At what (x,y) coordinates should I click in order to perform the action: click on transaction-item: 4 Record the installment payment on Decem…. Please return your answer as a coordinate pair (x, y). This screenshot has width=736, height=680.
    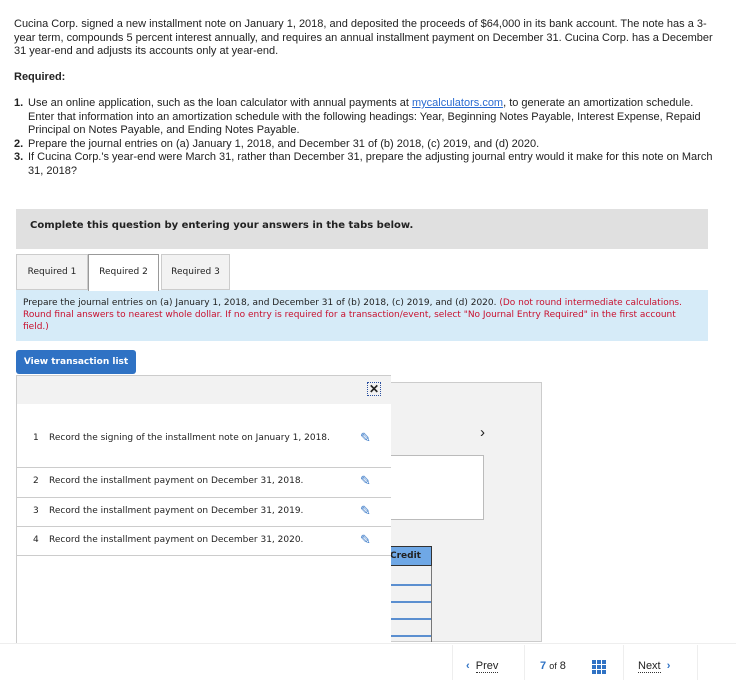
    Looking at the image, I should click on (204, 541).